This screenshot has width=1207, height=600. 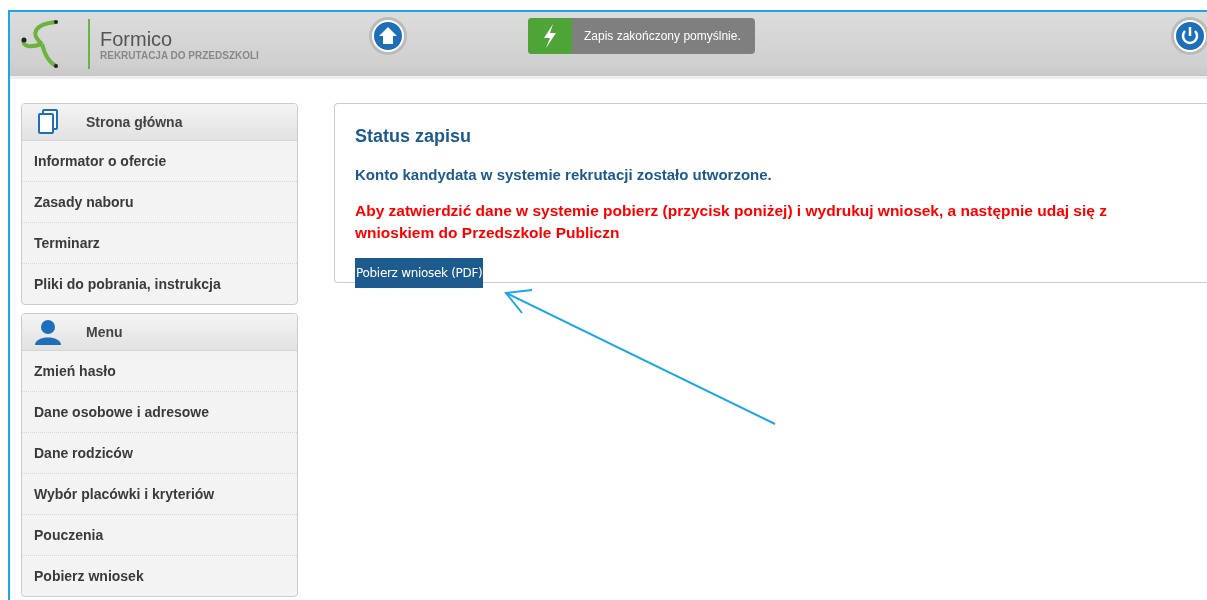 I want to click on success-message: Konto kandydata w systemie rekrutacji zostało utworzone., so click(x=564, y=174).